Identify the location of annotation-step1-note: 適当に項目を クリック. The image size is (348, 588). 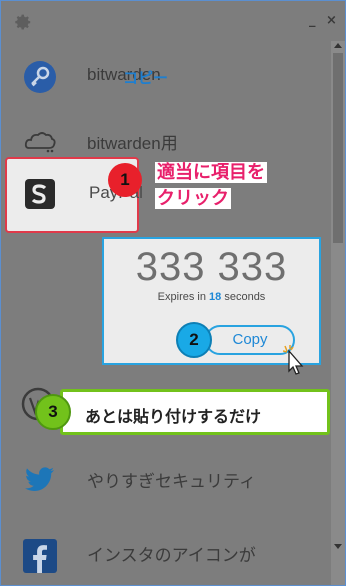
(211, 185).